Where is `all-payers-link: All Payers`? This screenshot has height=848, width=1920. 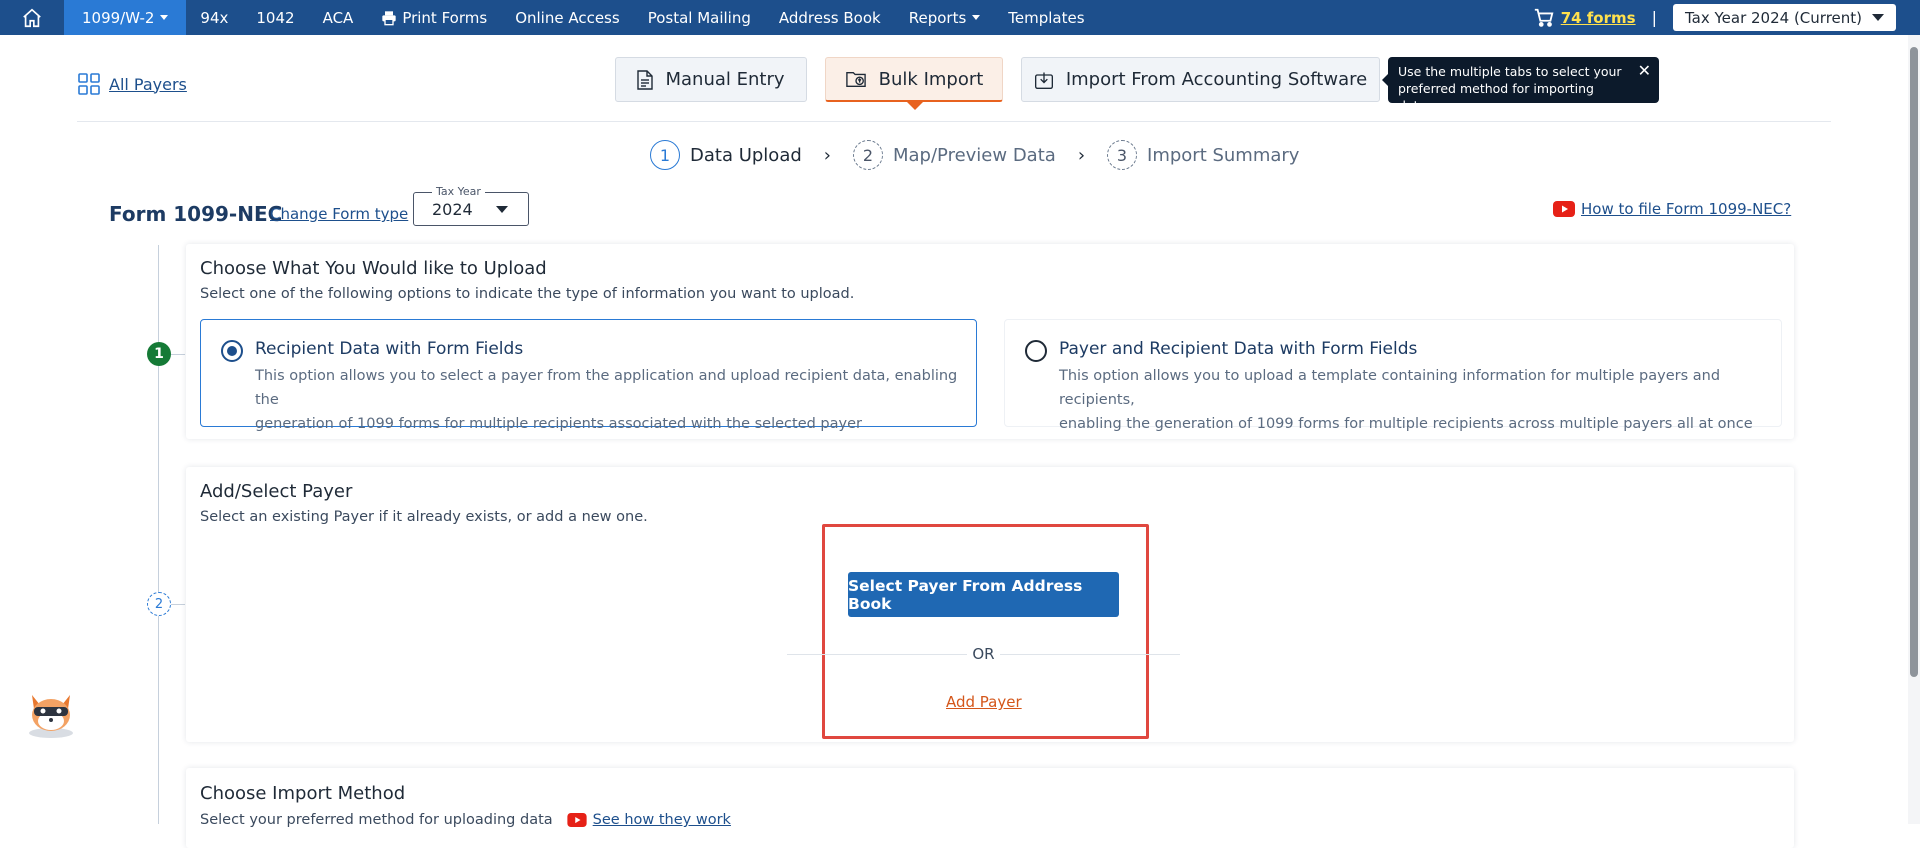
all-payers-link: All Payers is located at coordinates (132, 84).